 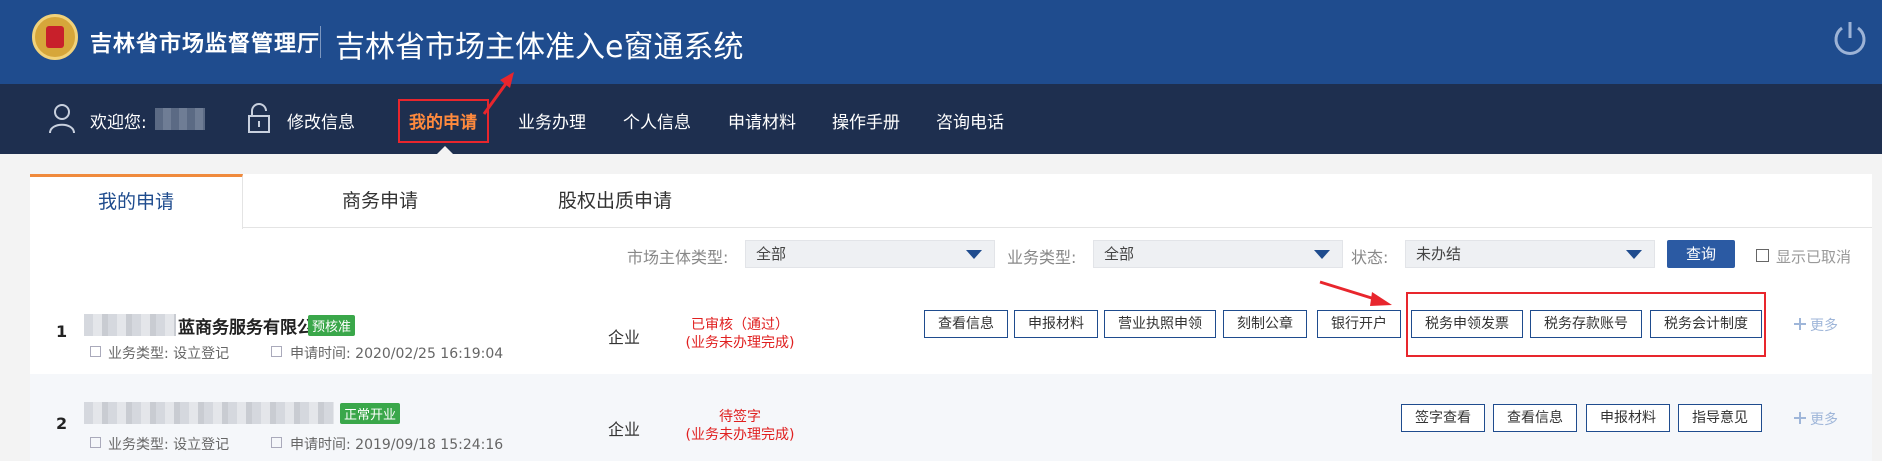 I want to click on show-cancelled-label: 显示已取消, so click(x=1814, y=257).